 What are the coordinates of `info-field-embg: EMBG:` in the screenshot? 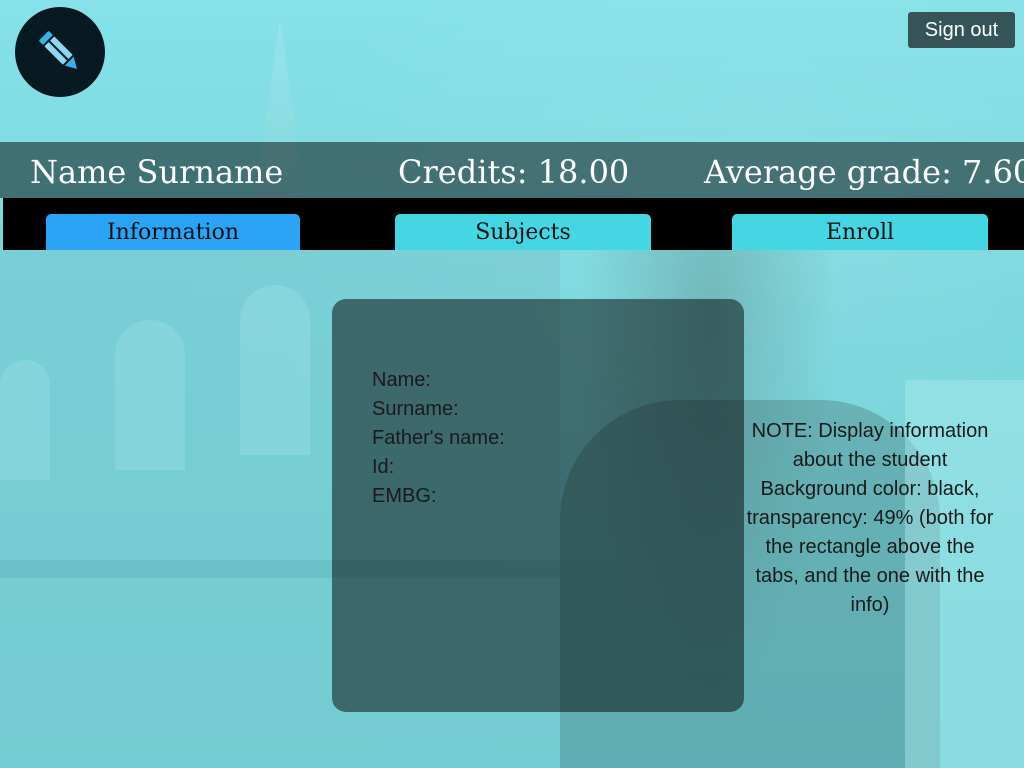 It's located at (404, 496).